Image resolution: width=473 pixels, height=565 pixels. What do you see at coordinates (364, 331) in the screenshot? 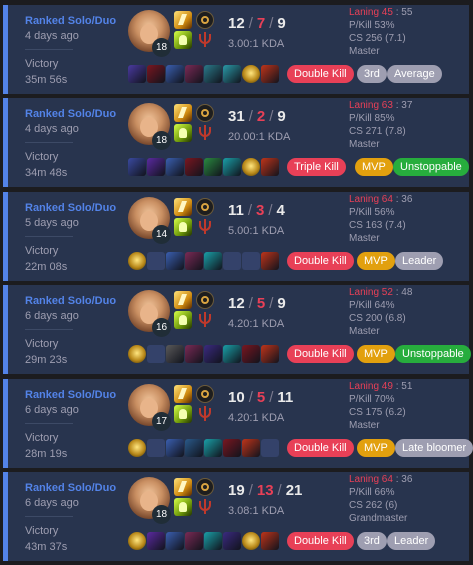
I see `average-tier: Master` at bounding box center [364, 331].